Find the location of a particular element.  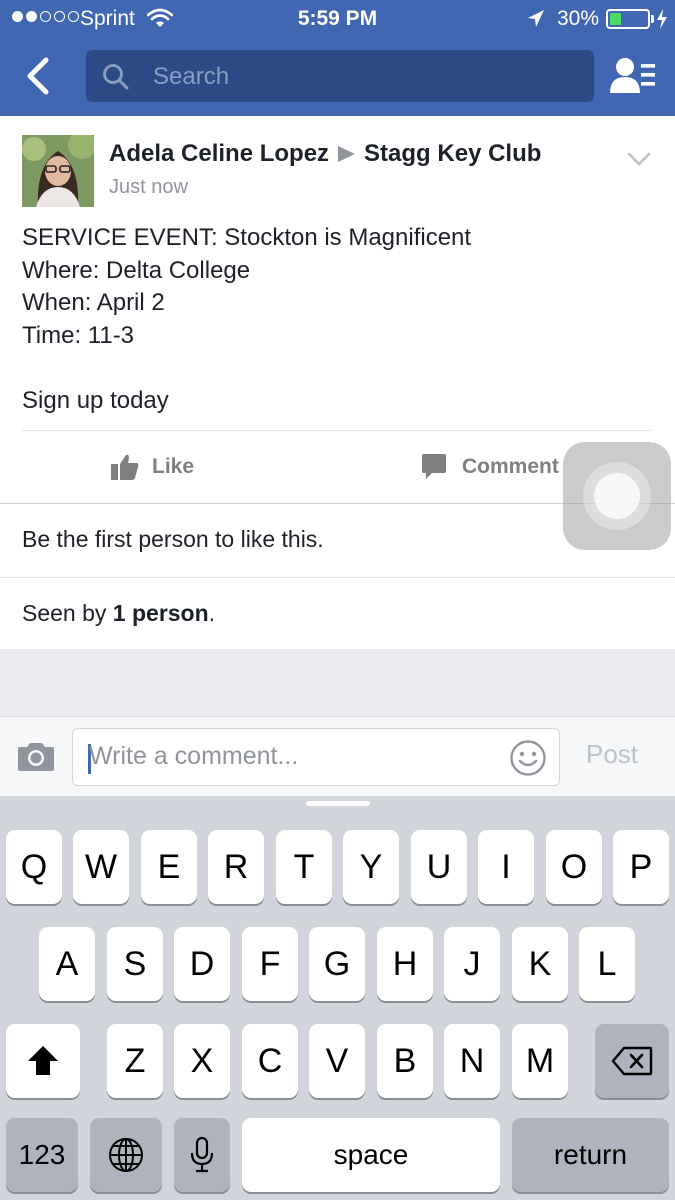

key-l: L is located at coordinates (607, 964).